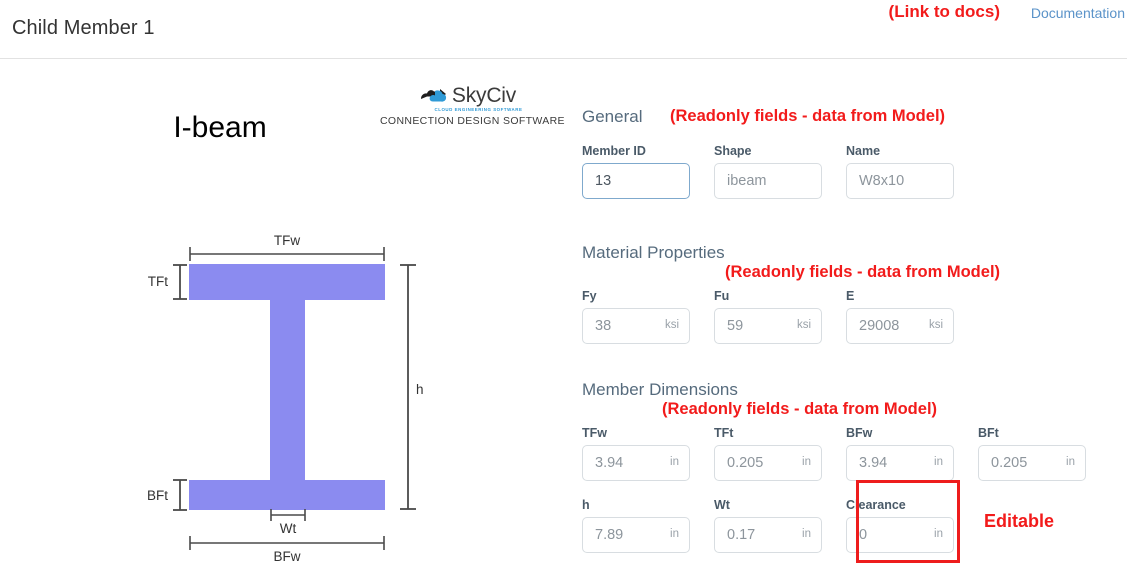 This screenshot has height=564, width=1127. What do you see at coordinates (803, 325) in the screenshot?
I see `unit-fu: ksi` at bounding box center [803, 325].